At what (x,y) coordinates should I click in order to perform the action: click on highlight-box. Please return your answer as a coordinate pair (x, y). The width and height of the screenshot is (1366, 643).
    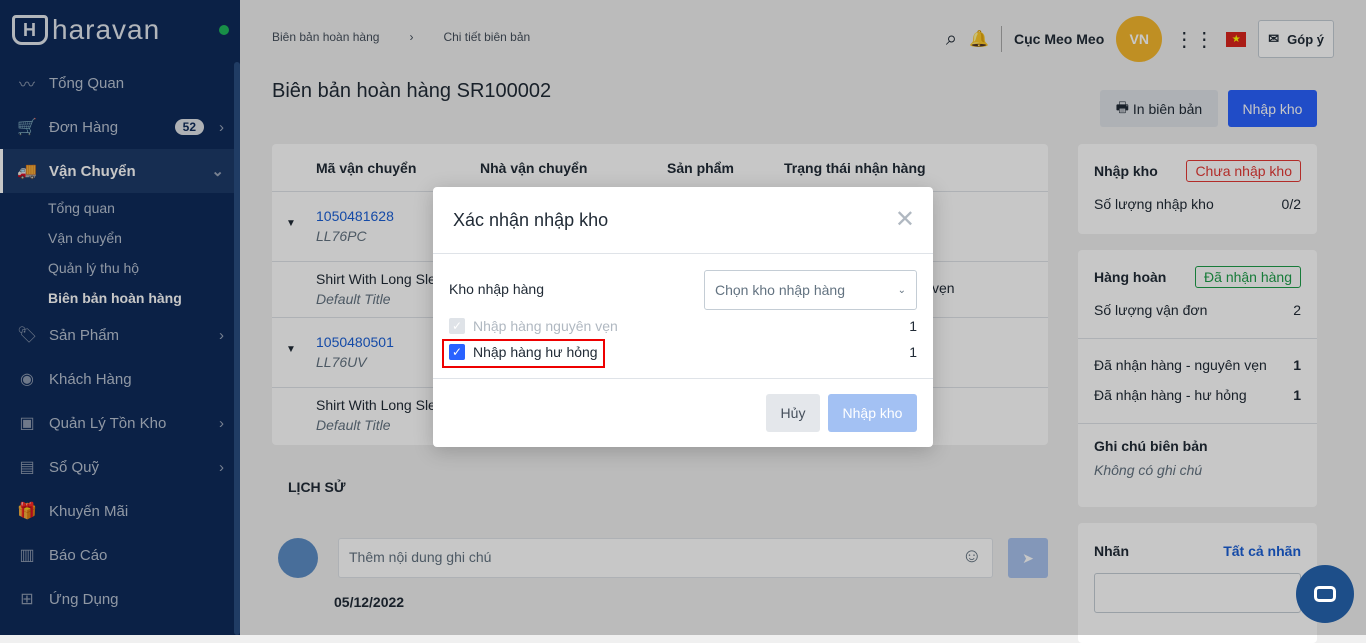
    Looking at the image, I should click on (523, 353).